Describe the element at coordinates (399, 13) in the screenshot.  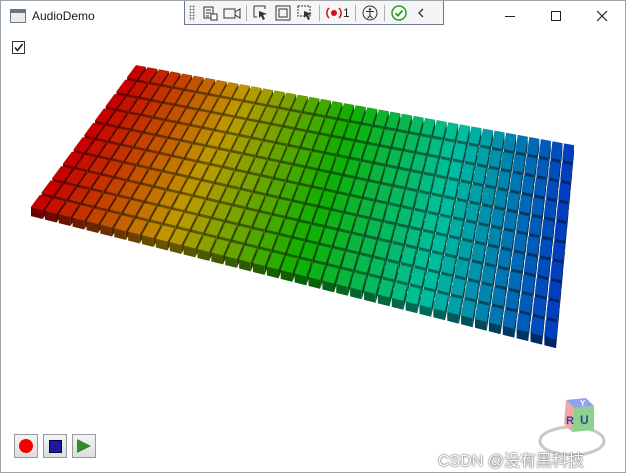
I see `hot-reload-ok-icon` at that location.